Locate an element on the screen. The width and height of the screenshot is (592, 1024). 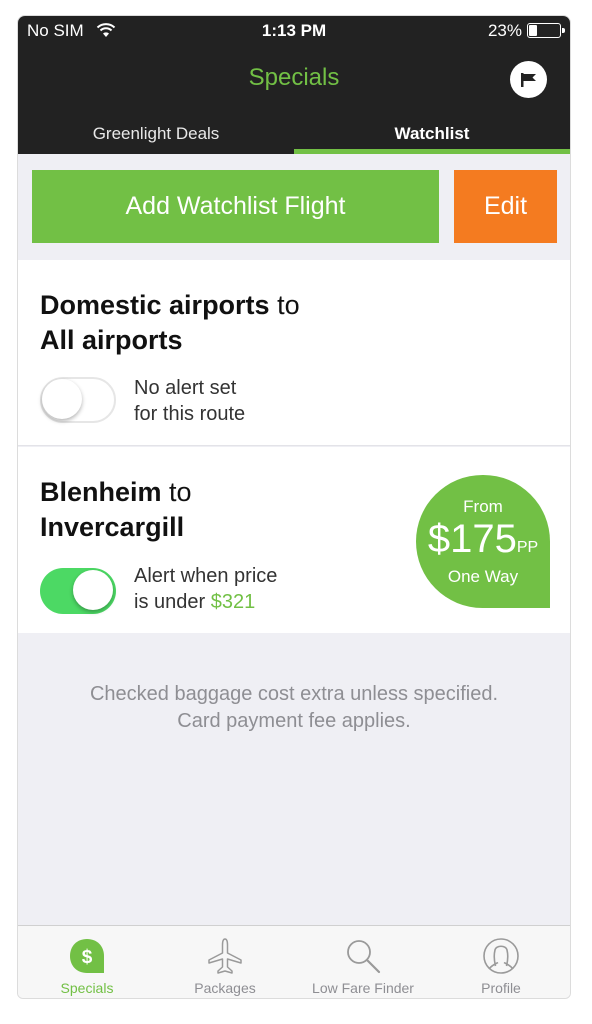
route-origin: Blenheim is located at coordinates (101, 492).